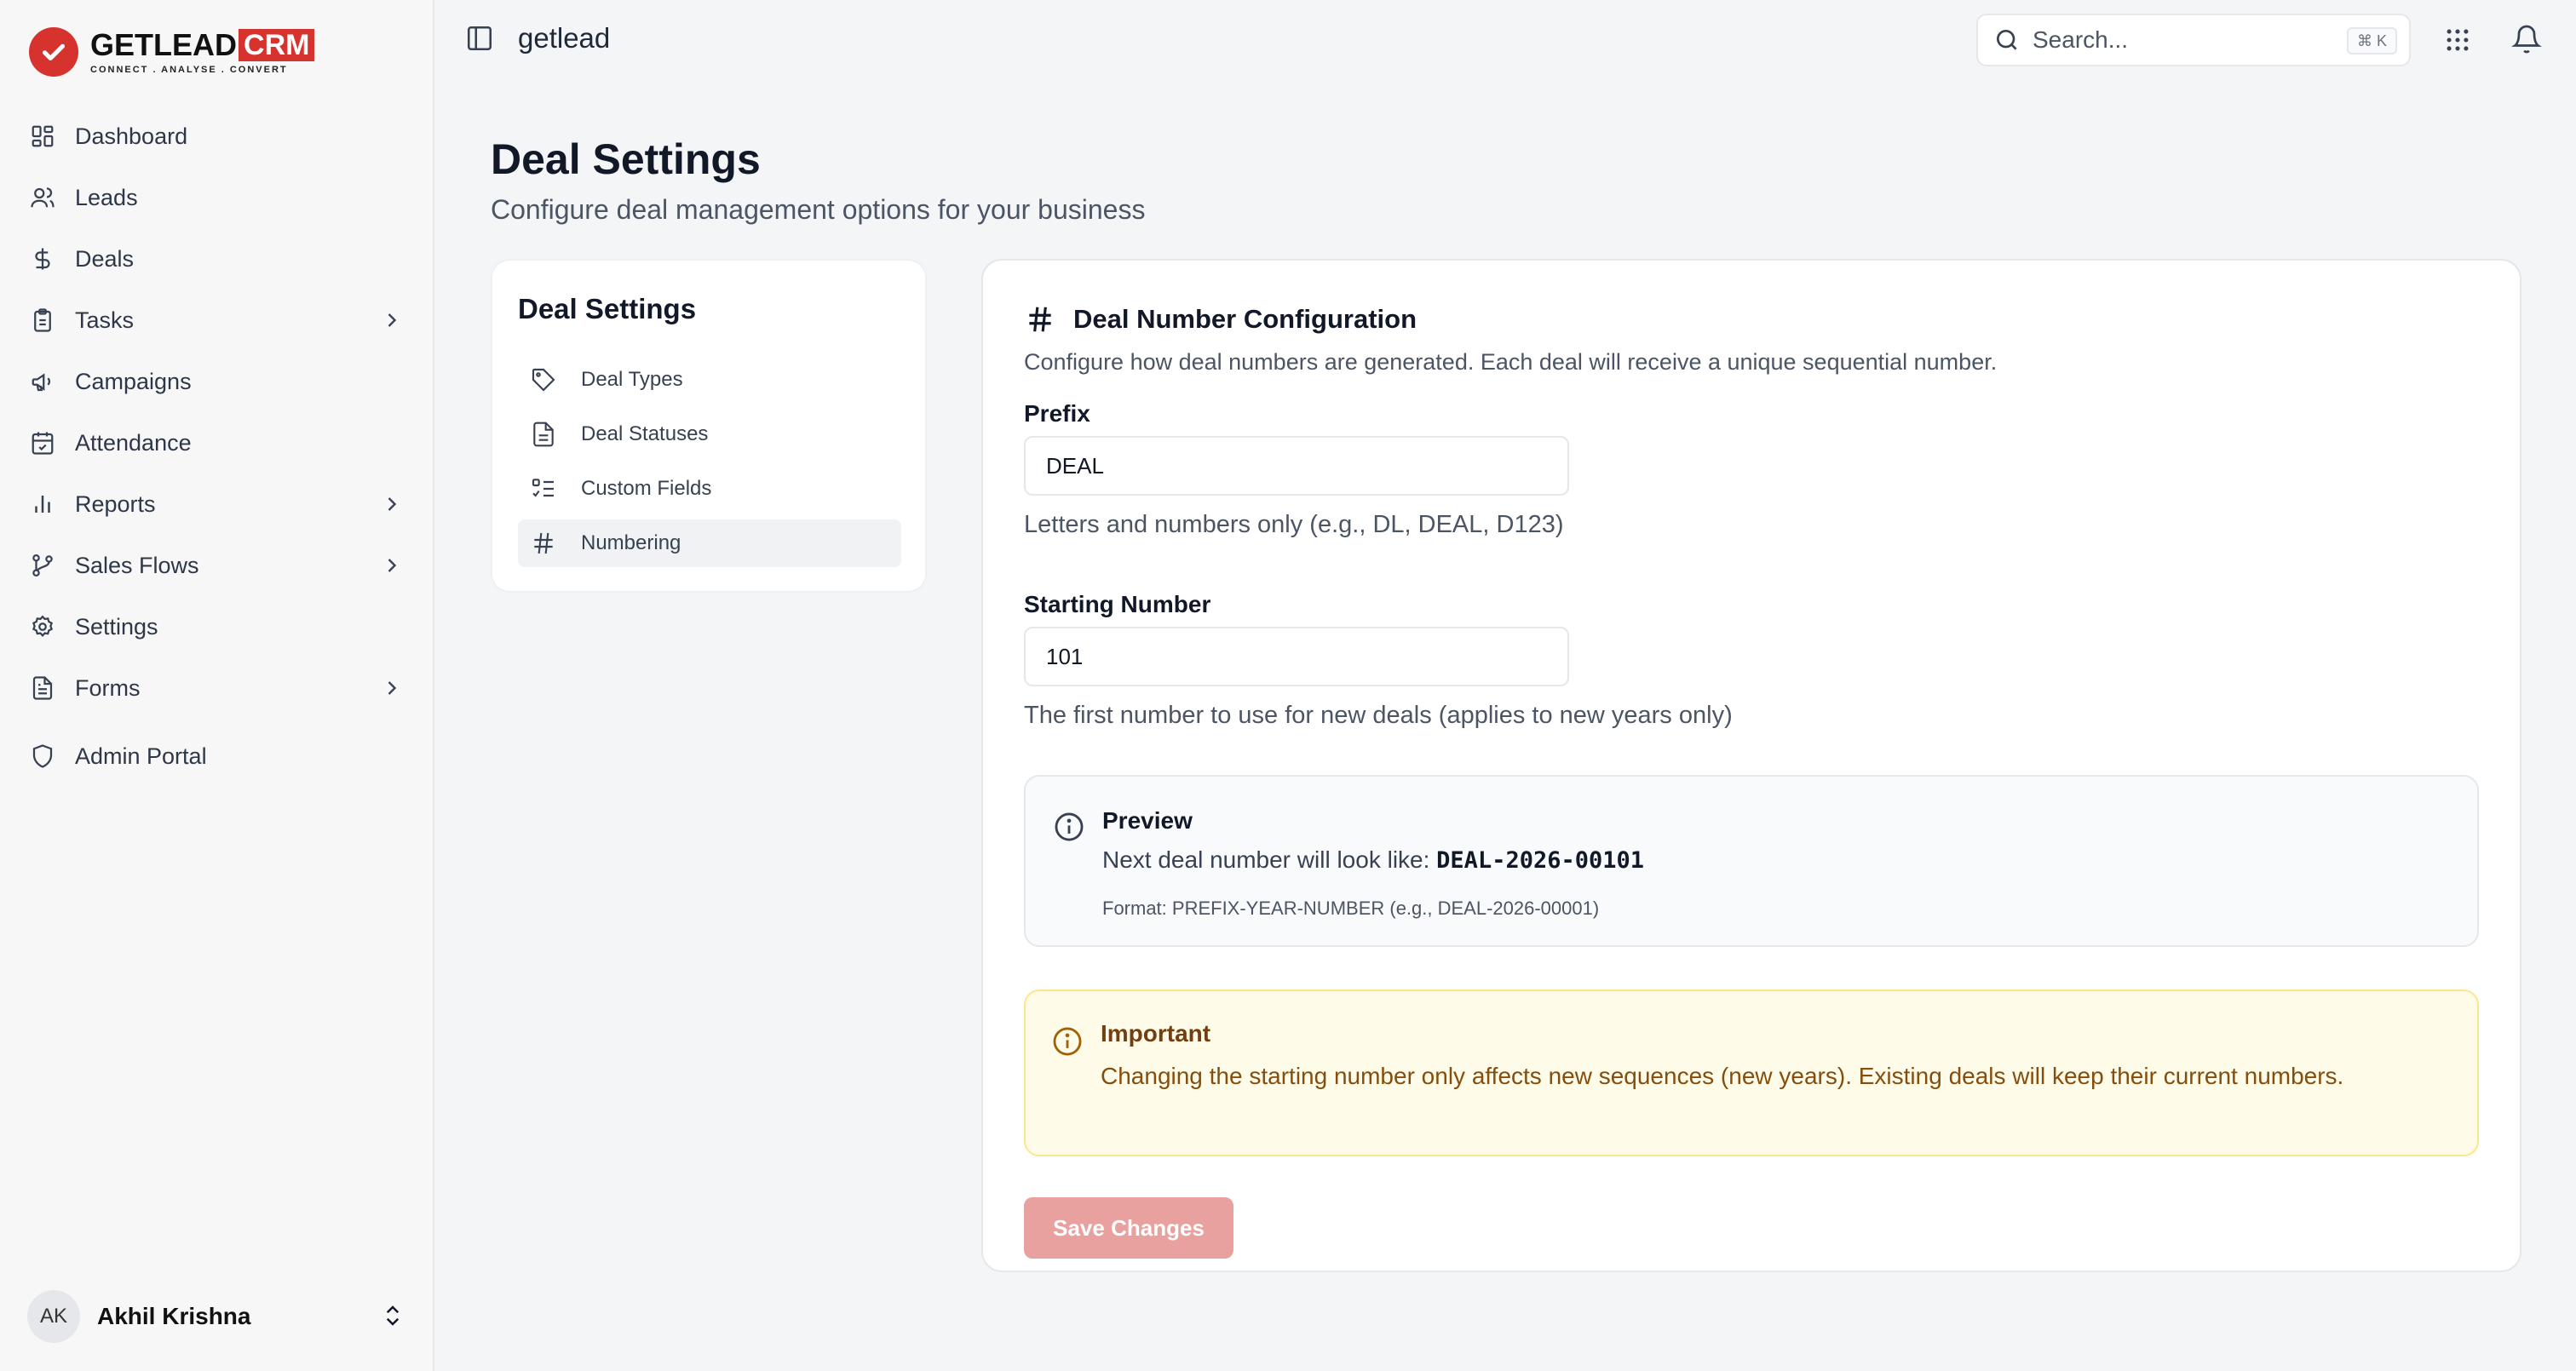 The image size is (2576, 1371). What do you see at coordinates (645, 433) in the screenshot?
I see `settings-nav-label: Deal Statuses` at bounding box center [645, 433].